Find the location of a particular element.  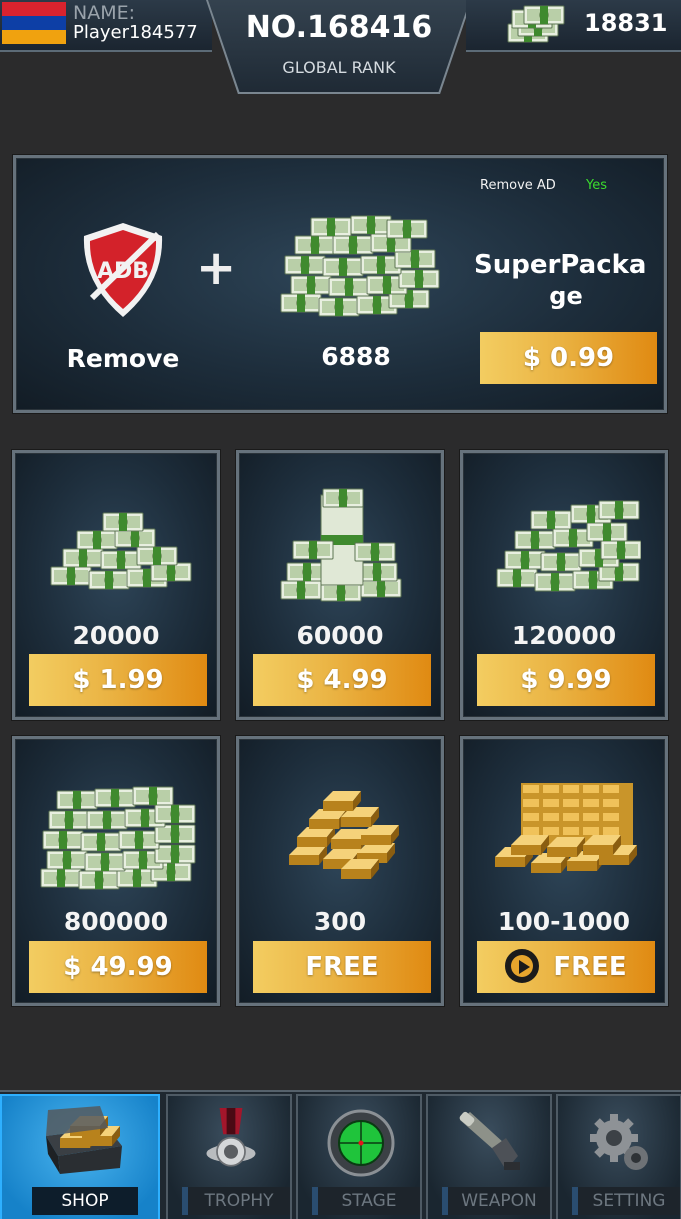

country-flag-icon is located at coordinates (34, 23).